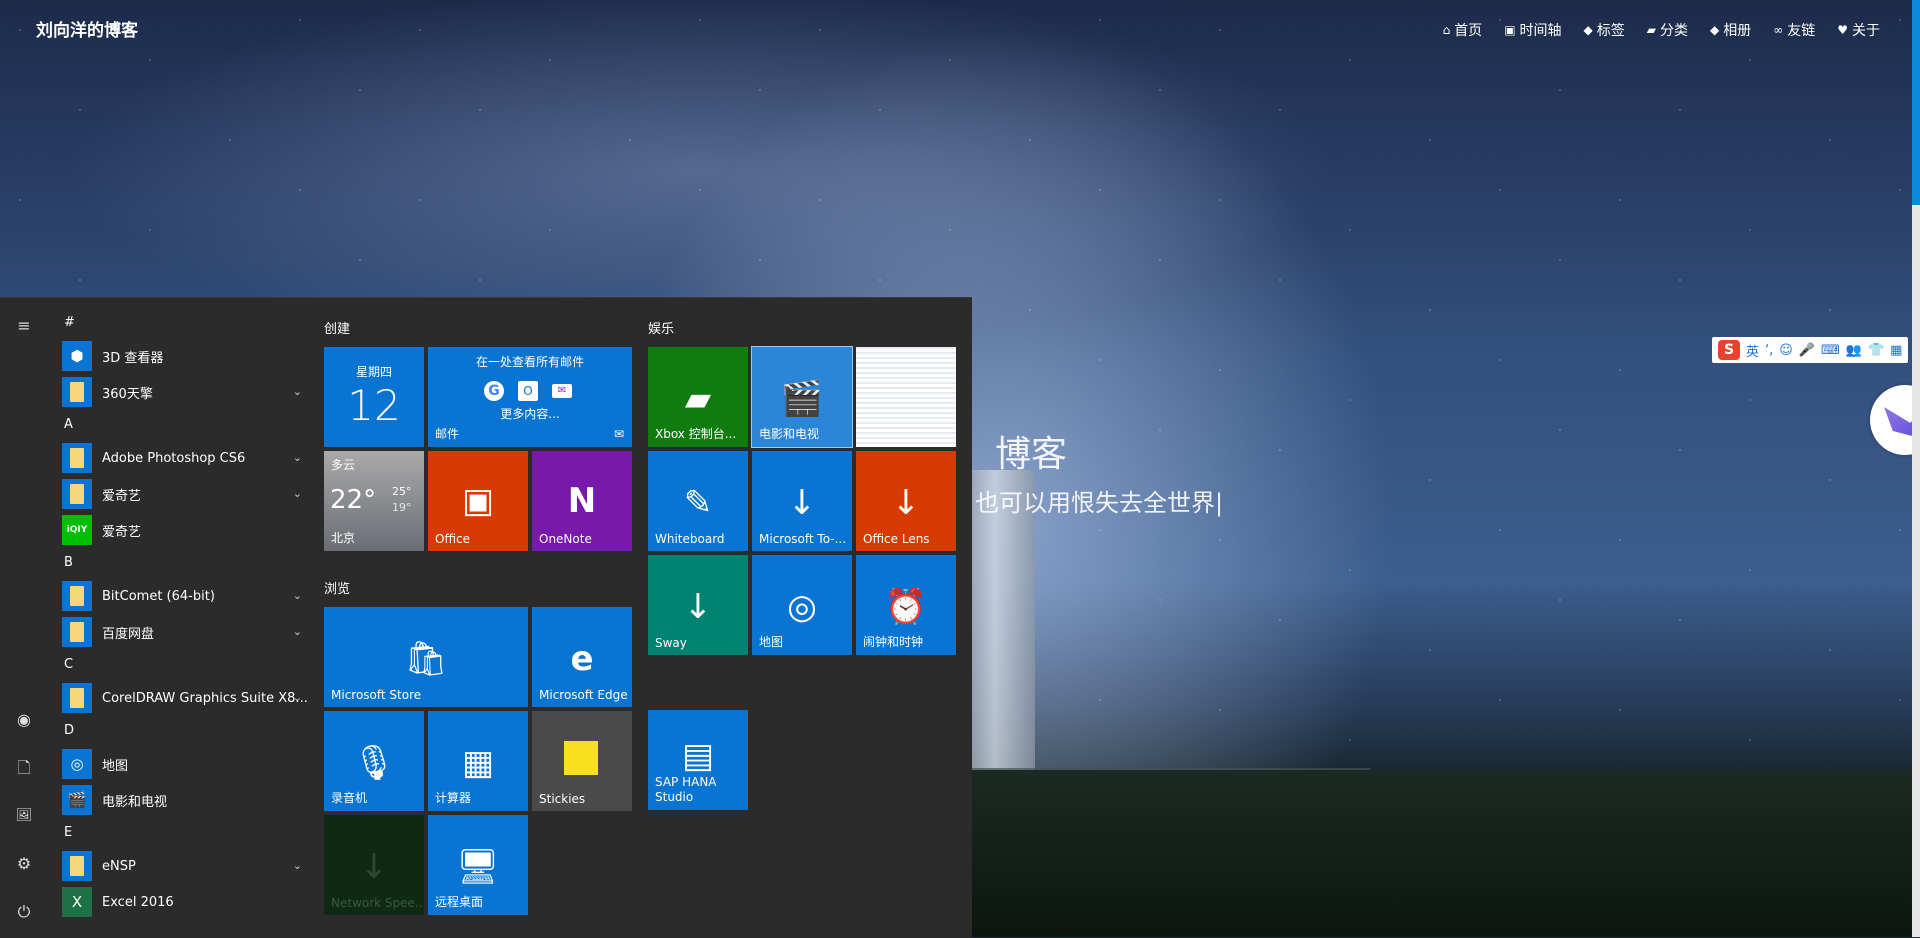 The height and width of the screenshot is (938, 1920). I want to click on ime-tool-icon: 👥, so click(1854, 350).